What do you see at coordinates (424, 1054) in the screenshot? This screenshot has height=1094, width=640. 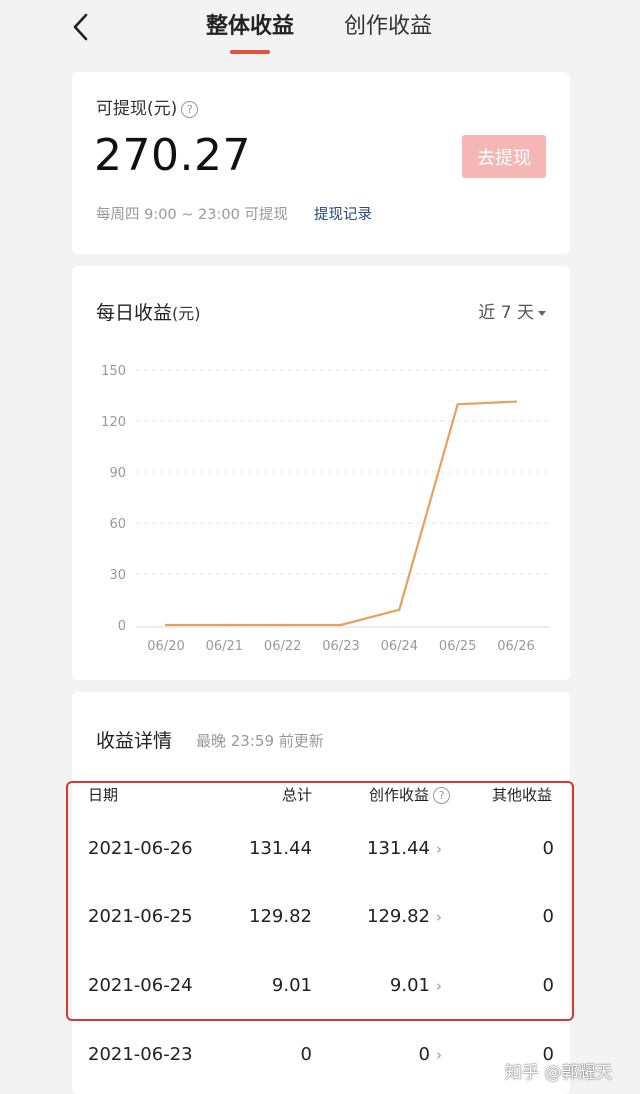 I see `row-creation-value: 0` at bounding box center [424, 1054].